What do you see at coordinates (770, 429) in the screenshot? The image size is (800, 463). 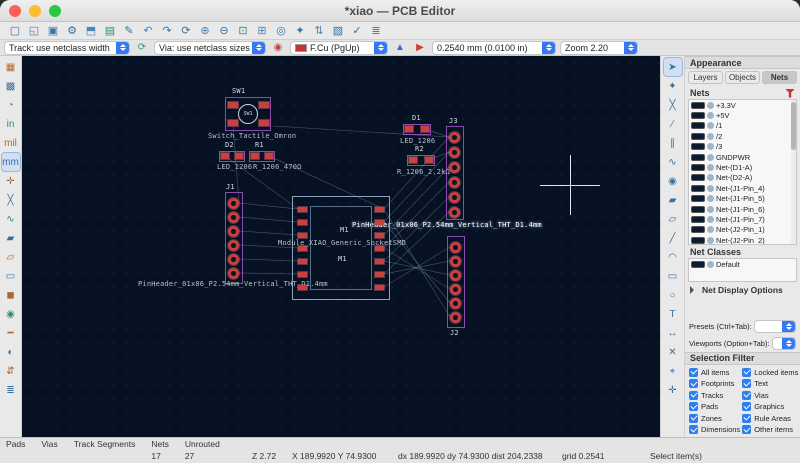 I see `filter-checkbox: Other items` at bounding box center [770, 429].